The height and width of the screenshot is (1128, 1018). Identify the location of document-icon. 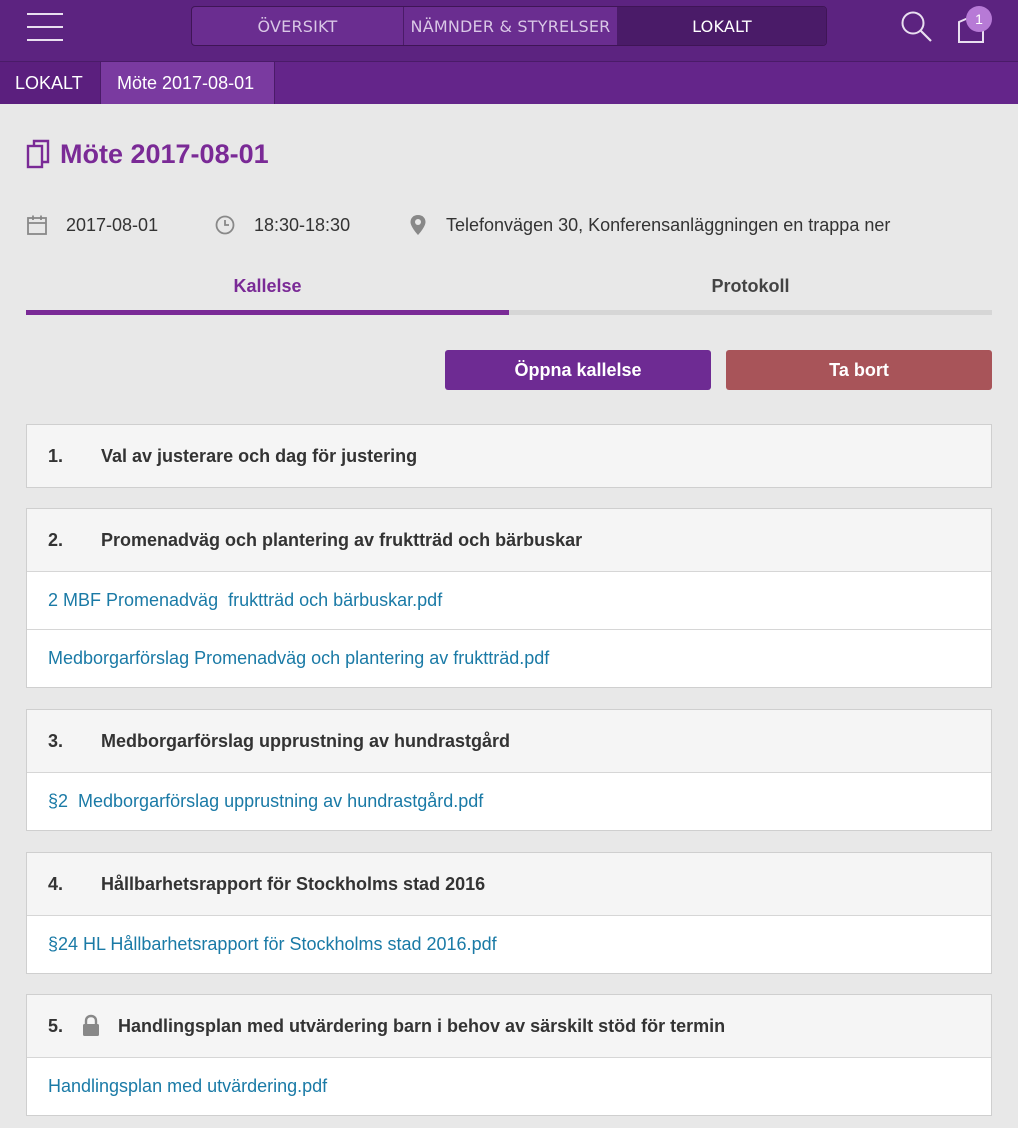
(38, 154).